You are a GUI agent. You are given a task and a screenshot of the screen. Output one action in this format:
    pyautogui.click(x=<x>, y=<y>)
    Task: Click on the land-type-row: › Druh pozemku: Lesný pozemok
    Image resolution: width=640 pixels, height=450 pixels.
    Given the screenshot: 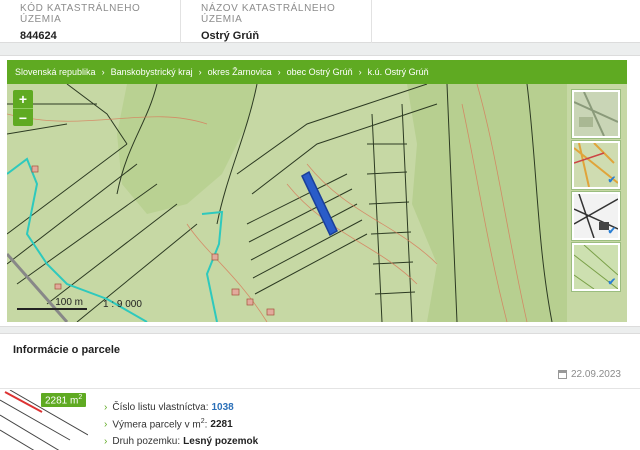 What is the action you would take?
    pyautogui.click(x=181, y=441)
    